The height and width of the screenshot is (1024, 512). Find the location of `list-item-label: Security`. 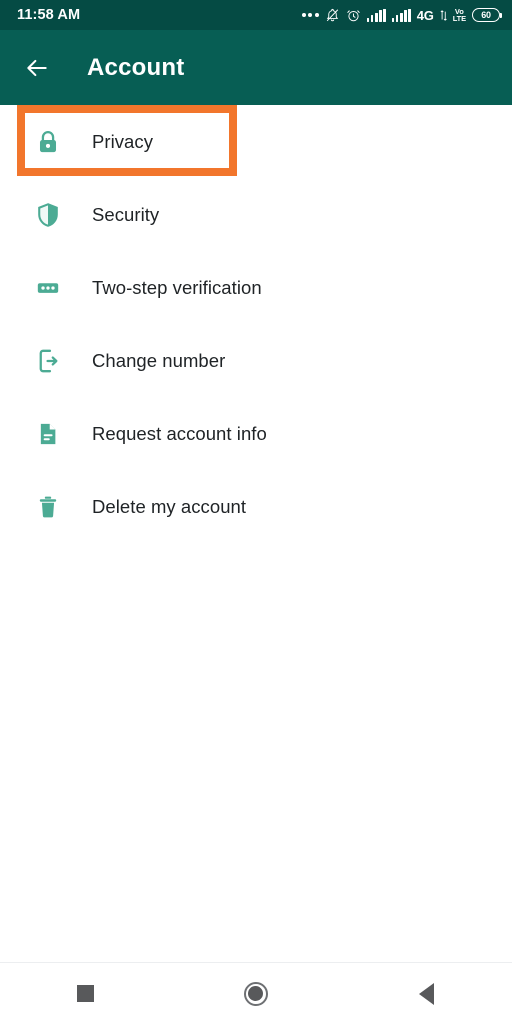

list-item-label: Security is located at coordinates (126, 214).